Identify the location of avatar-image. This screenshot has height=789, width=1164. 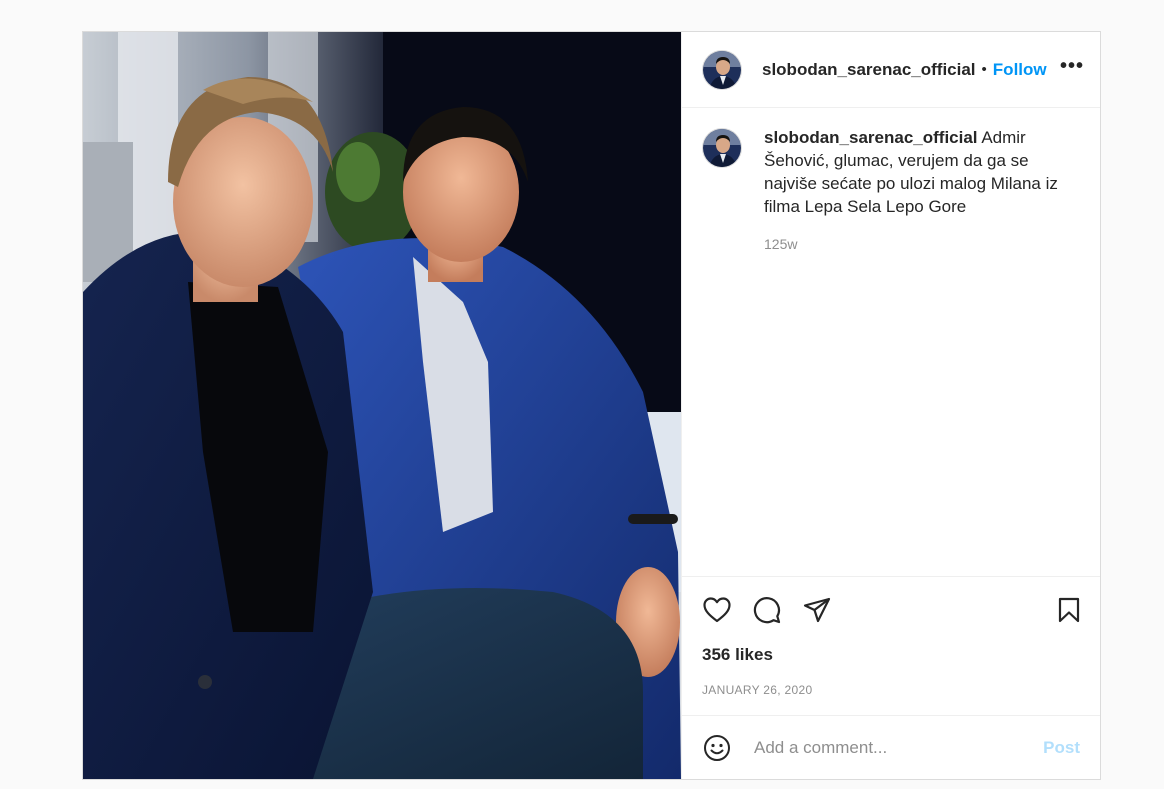
(722, 69).